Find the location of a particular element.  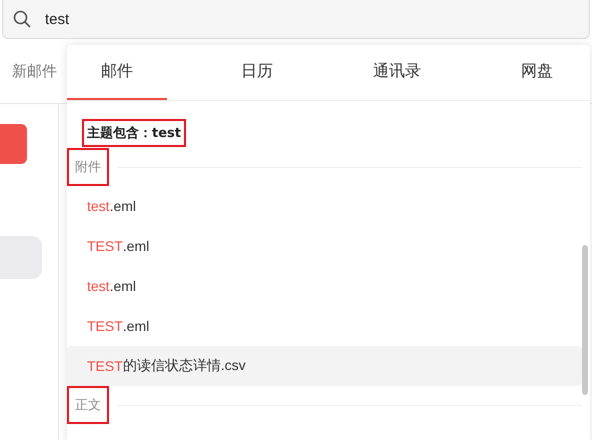

category-tab: 日历 is located at coordinates (257, 72).